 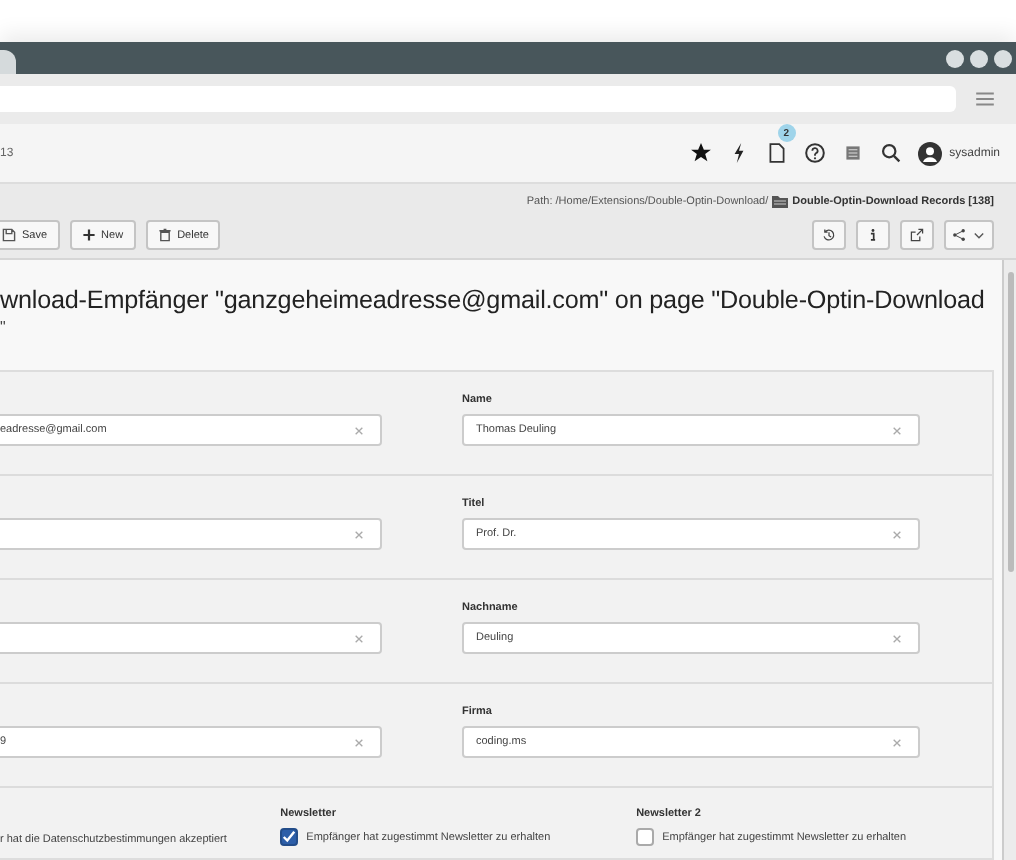 I want to click on info-icon, so click(x=873, y=235).